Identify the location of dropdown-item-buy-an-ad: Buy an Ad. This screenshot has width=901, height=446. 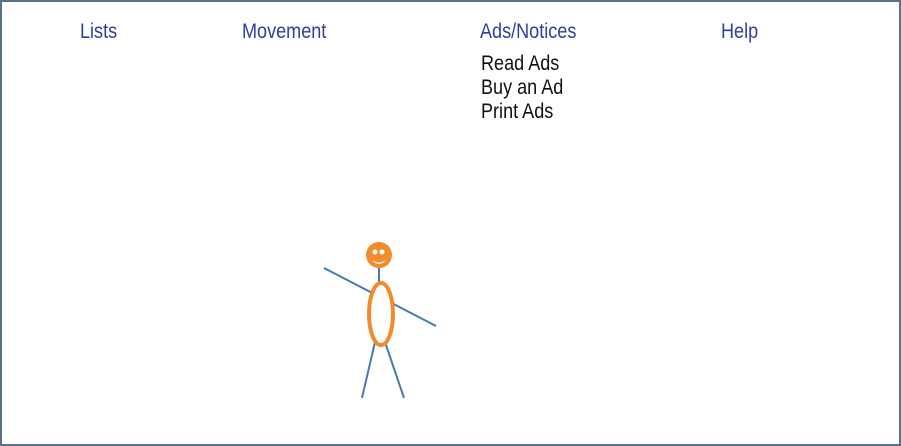
(541, 88).